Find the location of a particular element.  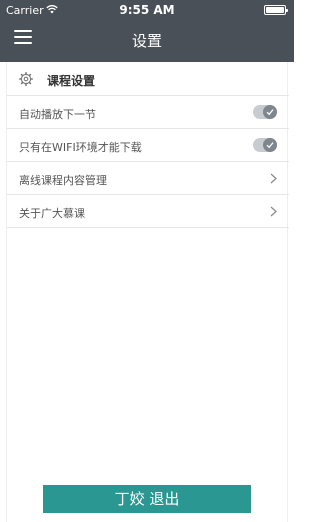

setting-about: 关于广大慕课 is located at coordinates (148, 211).